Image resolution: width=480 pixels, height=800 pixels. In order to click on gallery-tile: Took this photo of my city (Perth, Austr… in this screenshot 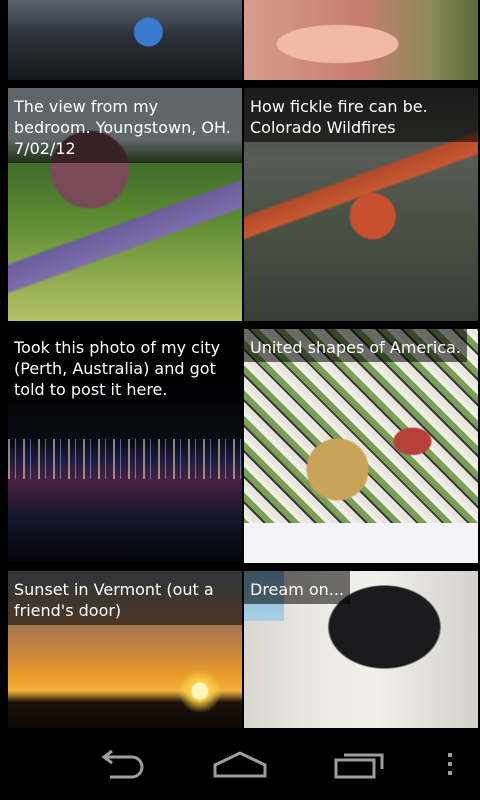, I will do `click(125, 446)`.